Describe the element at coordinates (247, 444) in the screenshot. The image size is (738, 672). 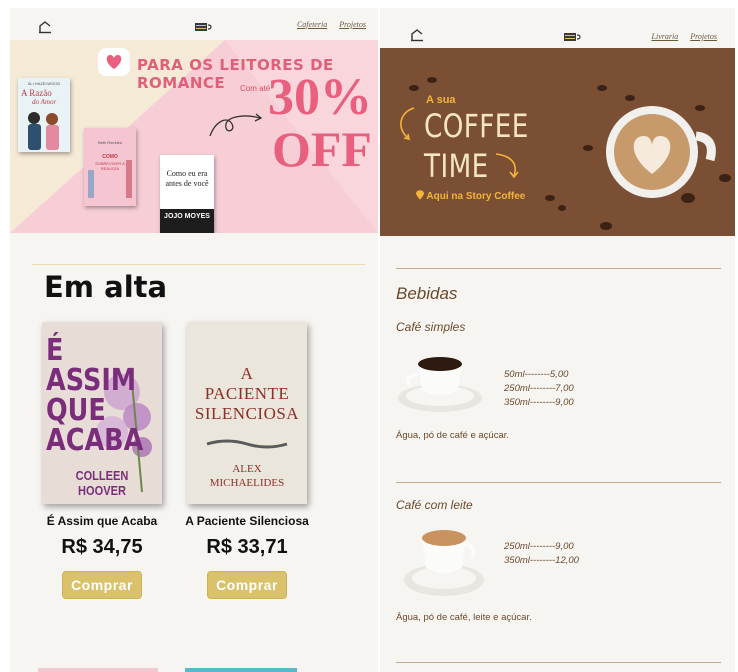
I see `crack-illustration` at that location.